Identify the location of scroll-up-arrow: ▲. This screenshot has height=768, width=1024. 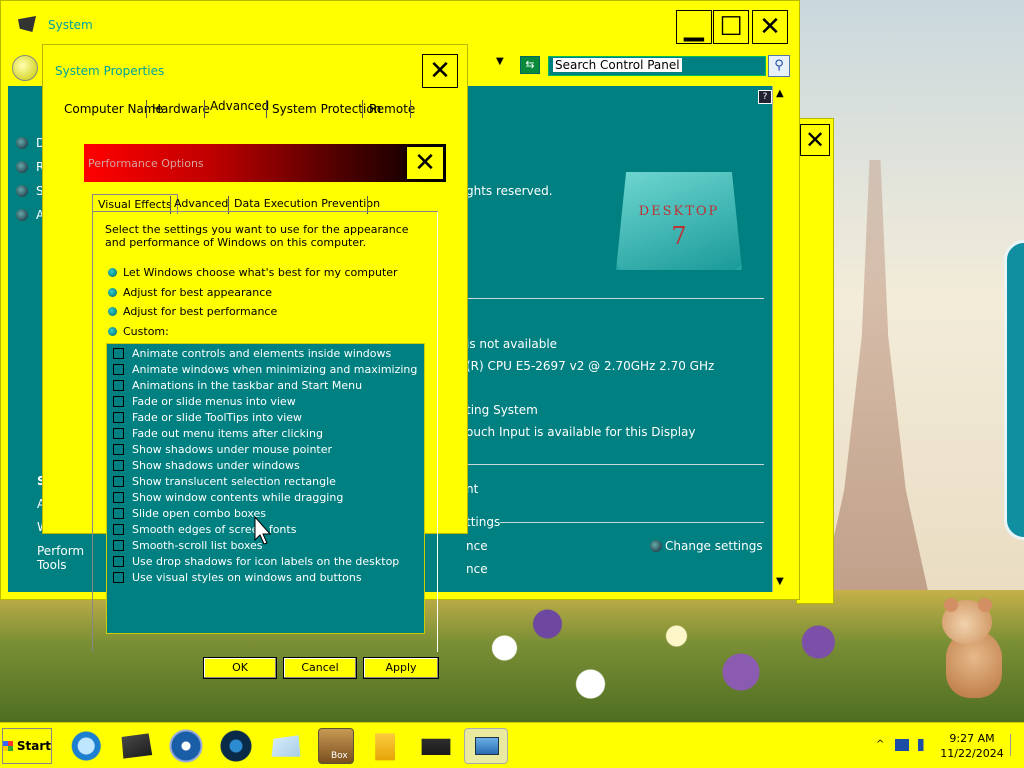
(780, 93).